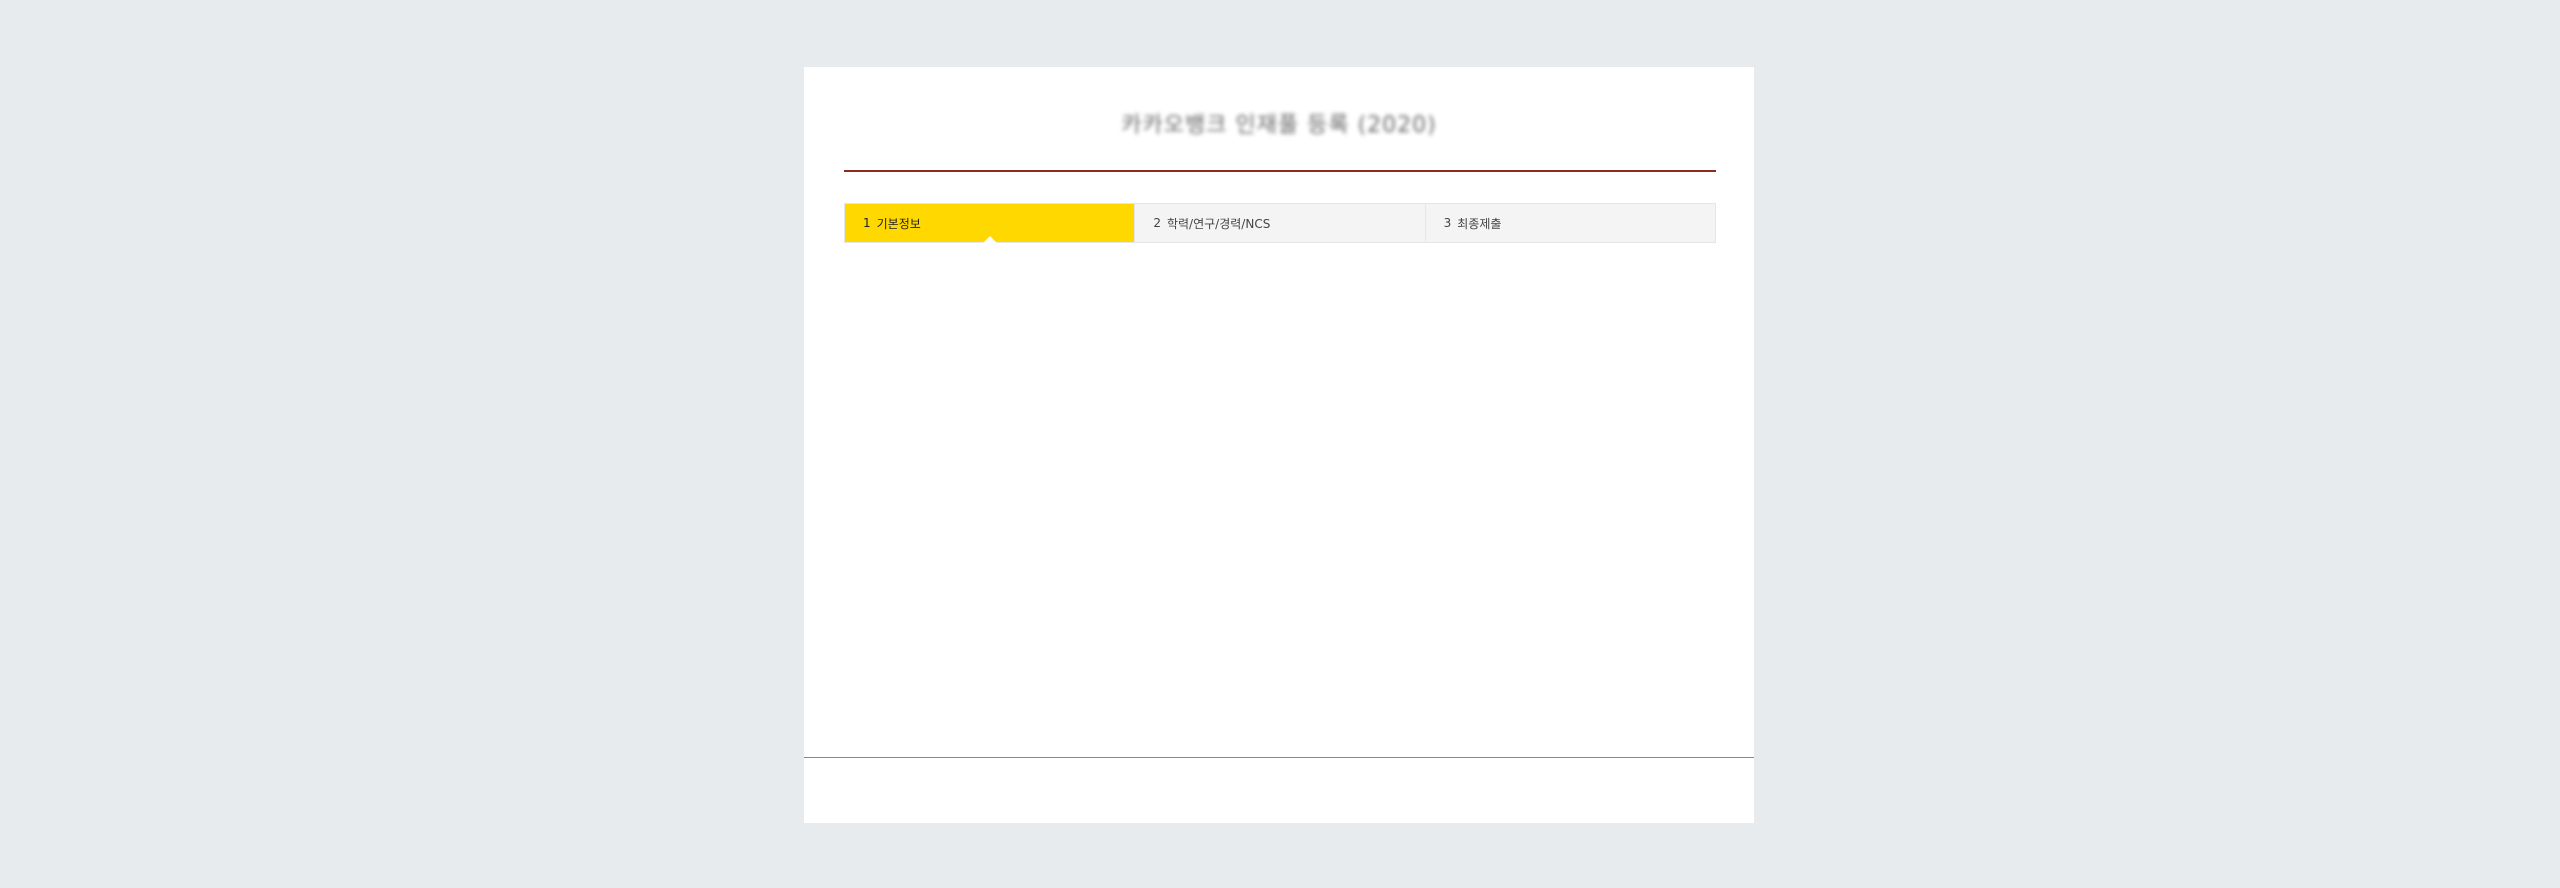  I want to click on step-label: 학력/연구/경력/NCS, so click(1218, 223).